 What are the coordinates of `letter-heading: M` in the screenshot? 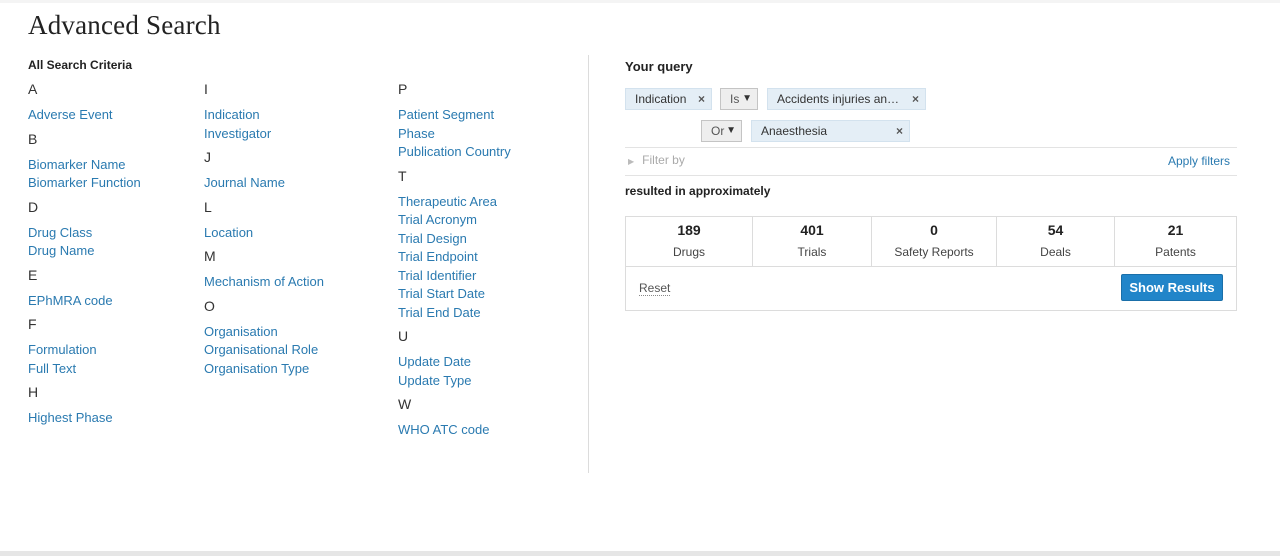 It's located at (210, 256).